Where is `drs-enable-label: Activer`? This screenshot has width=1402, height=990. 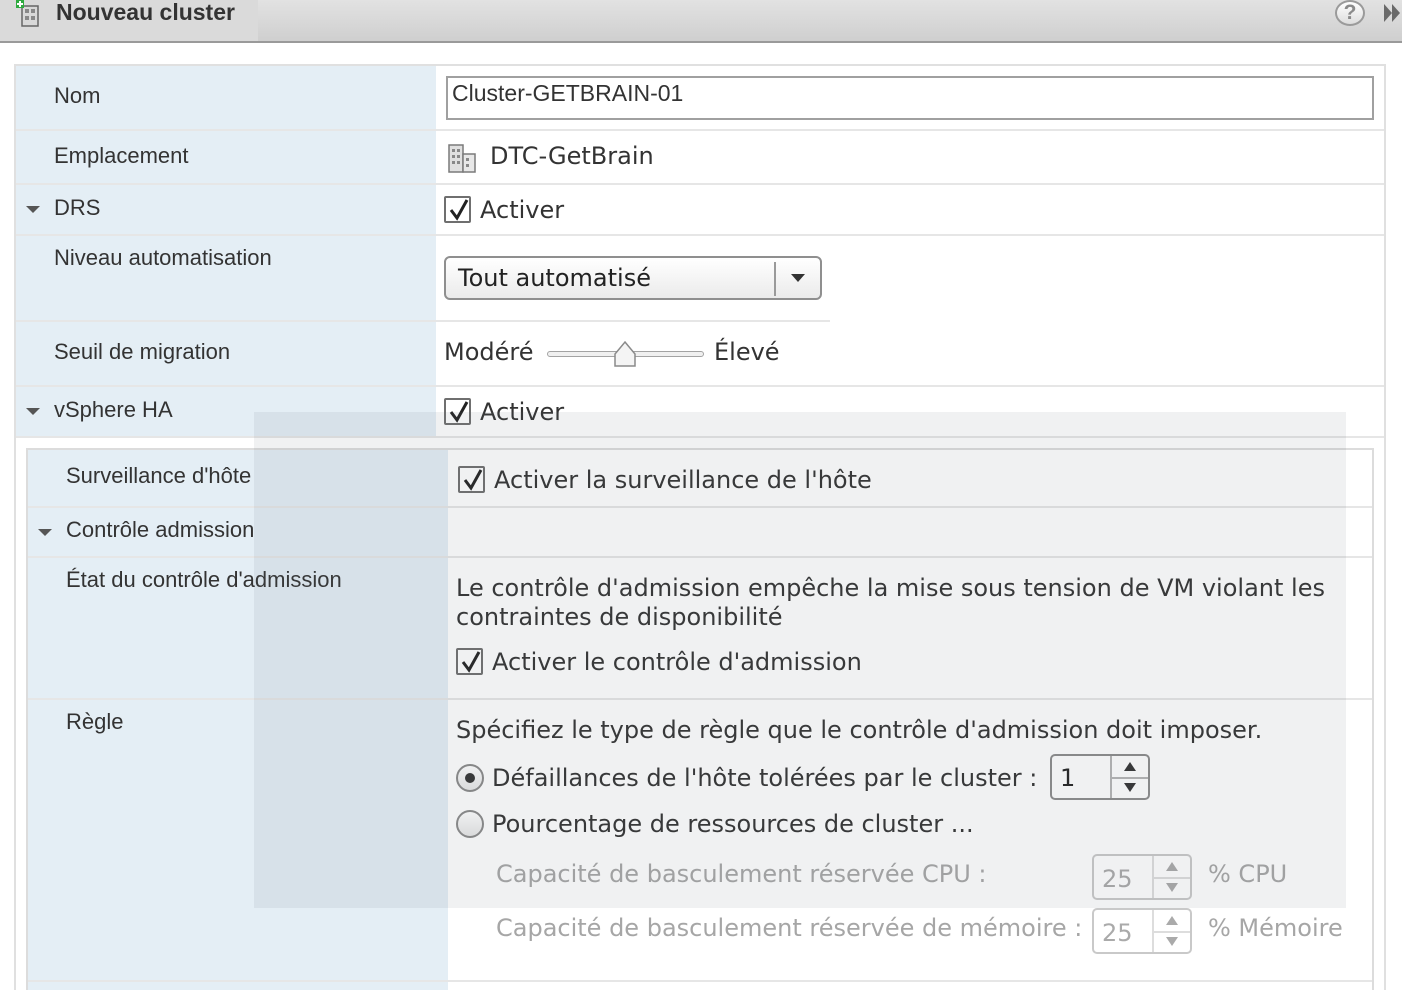
drs-enable-label: Activer is located at coordinates (522, 210).